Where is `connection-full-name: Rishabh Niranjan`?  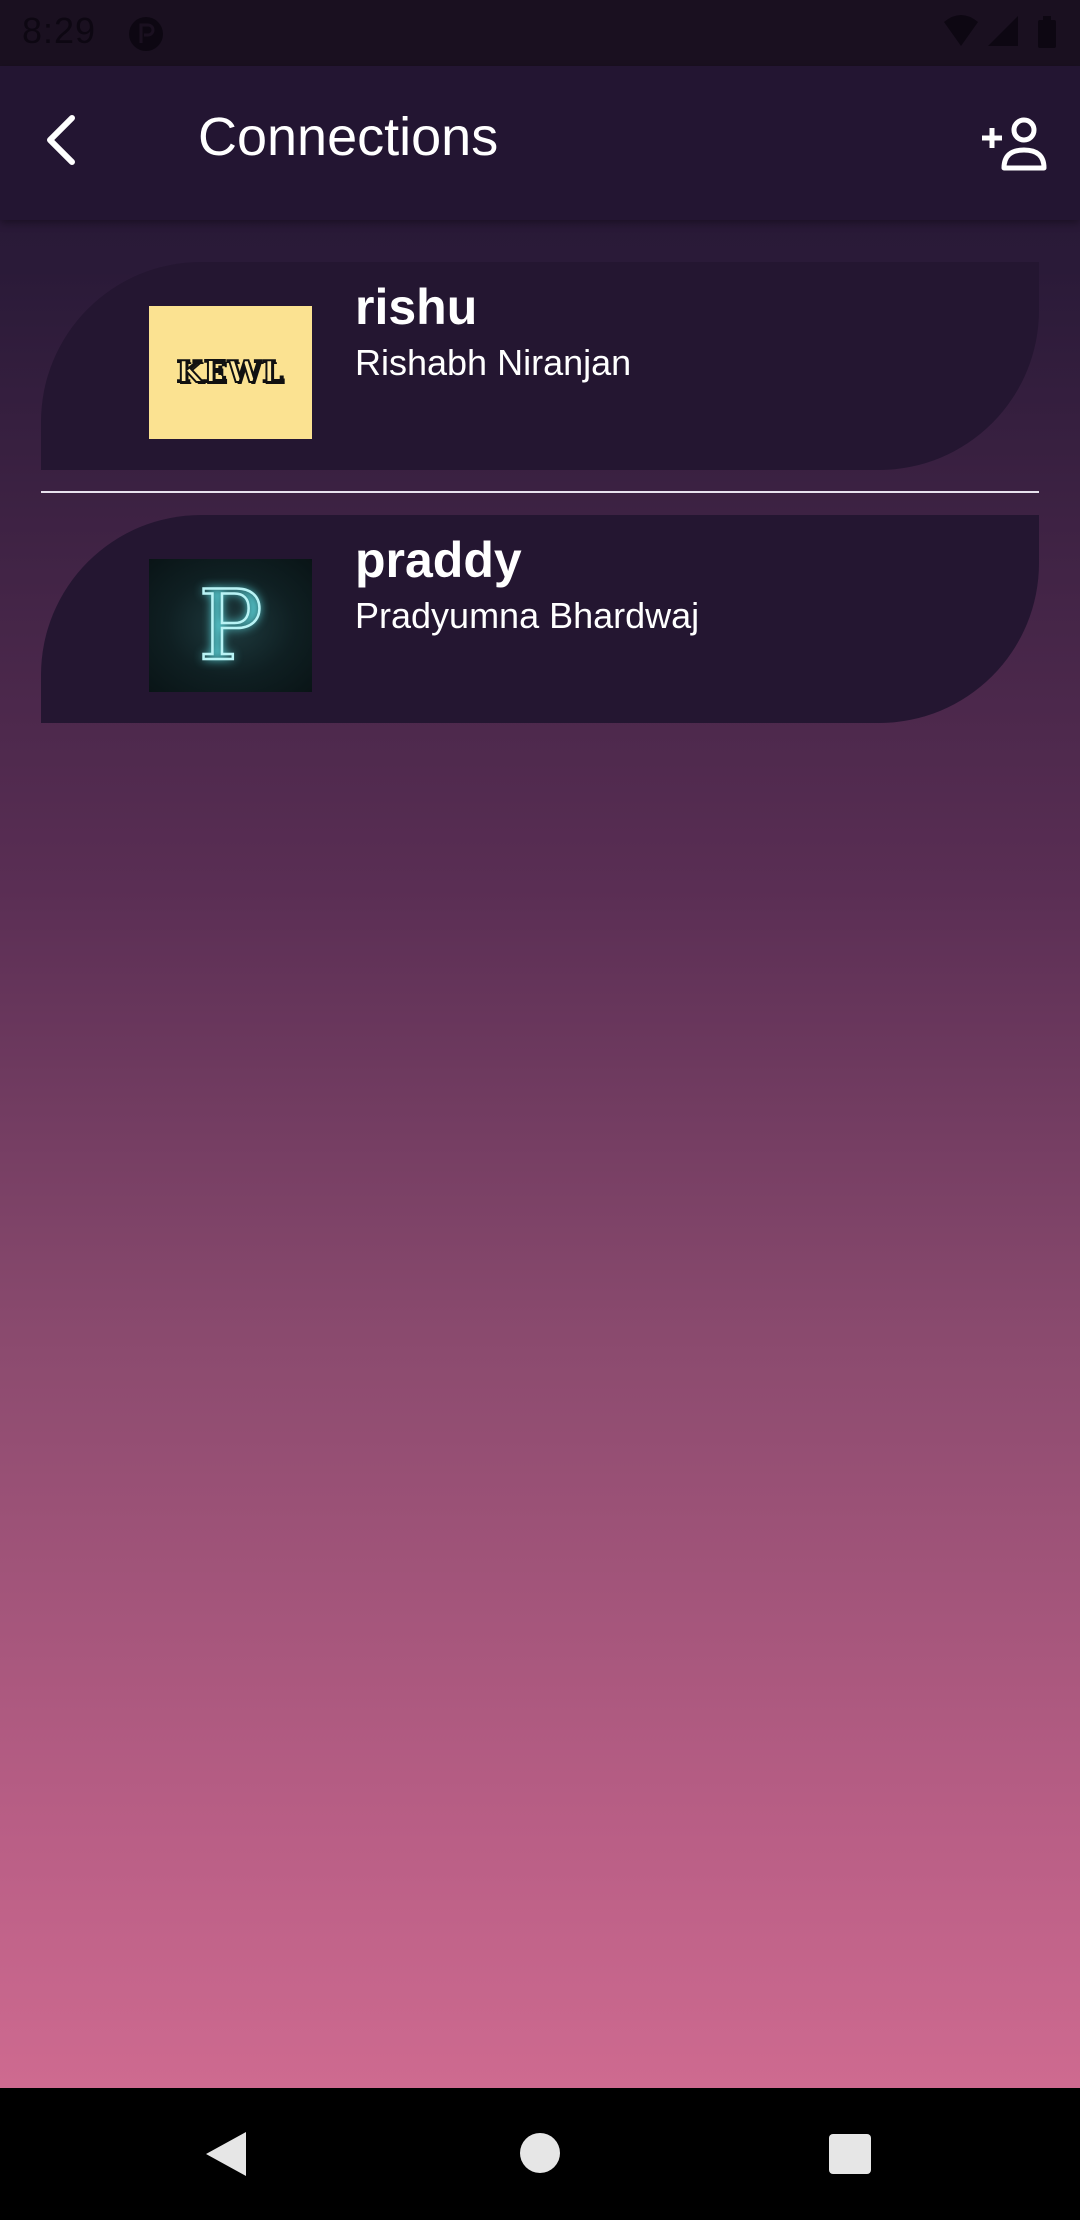
connection-full-name: Rishabh Niranjan is located at coordinates (493, 362).